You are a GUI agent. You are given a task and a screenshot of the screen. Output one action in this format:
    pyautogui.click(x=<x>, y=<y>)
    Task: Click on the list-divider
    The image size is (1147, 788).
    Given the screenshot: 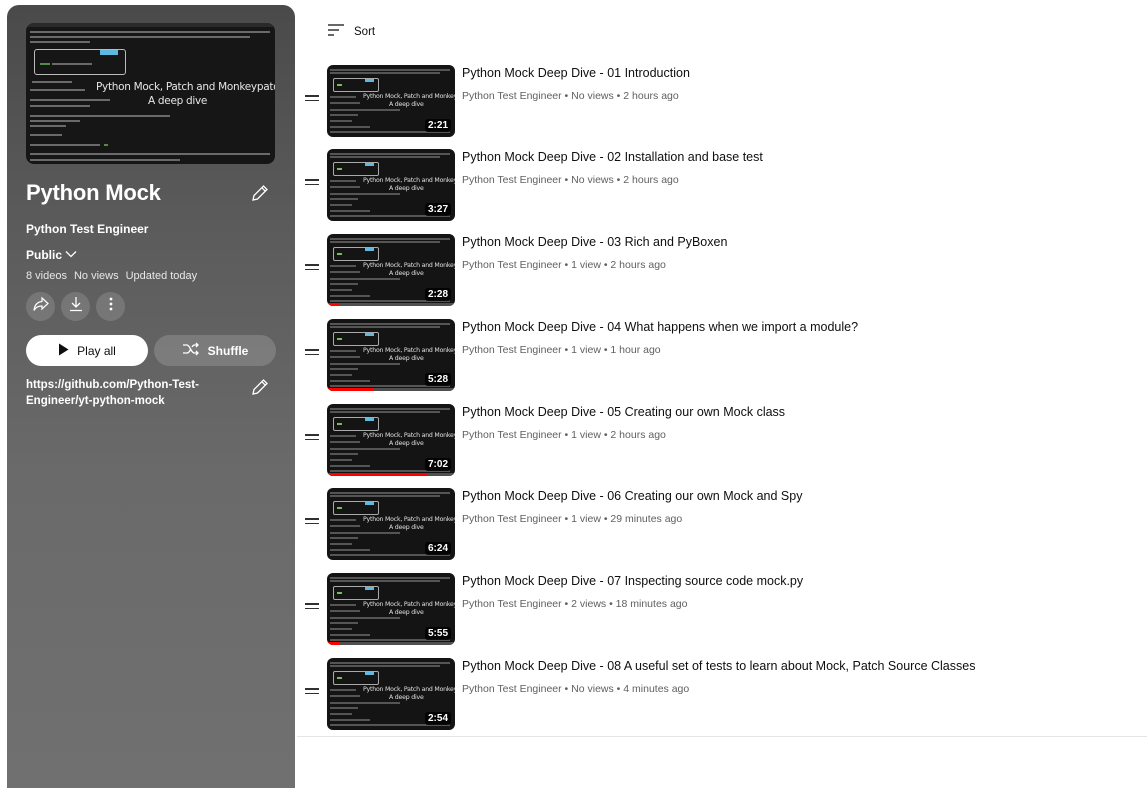 What is the action you would take?
    pyautogui.click(x=722, y=736)
    